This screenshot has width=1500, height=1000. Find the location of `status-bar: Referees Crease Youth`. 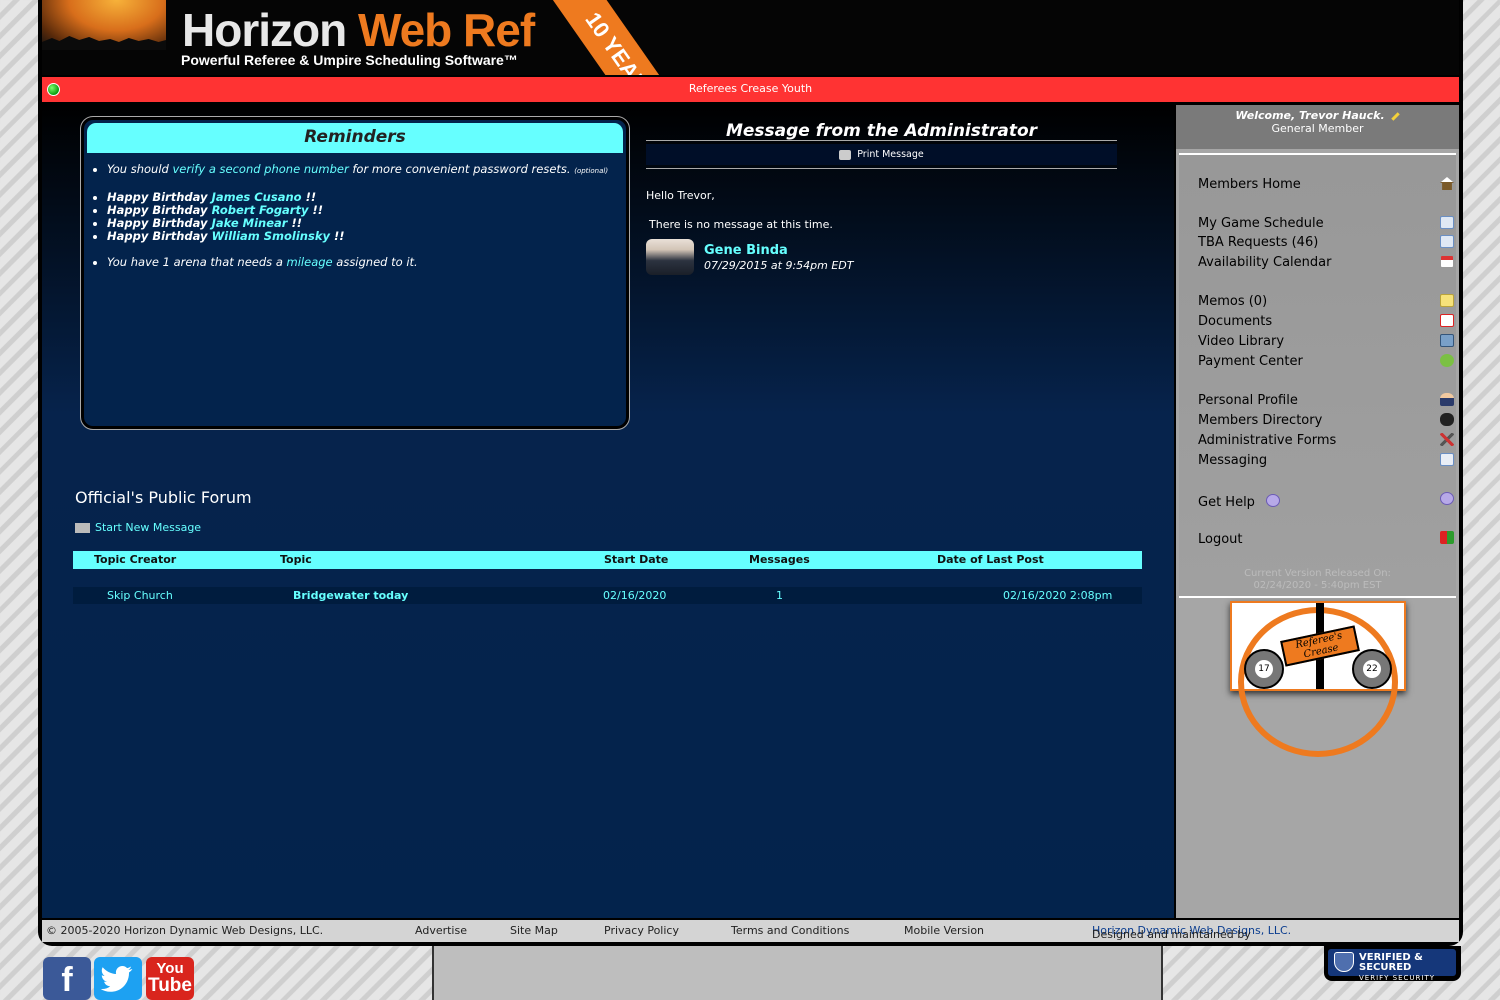

status-bar: Referees Crease Youth is located at coordinates (750, 89).